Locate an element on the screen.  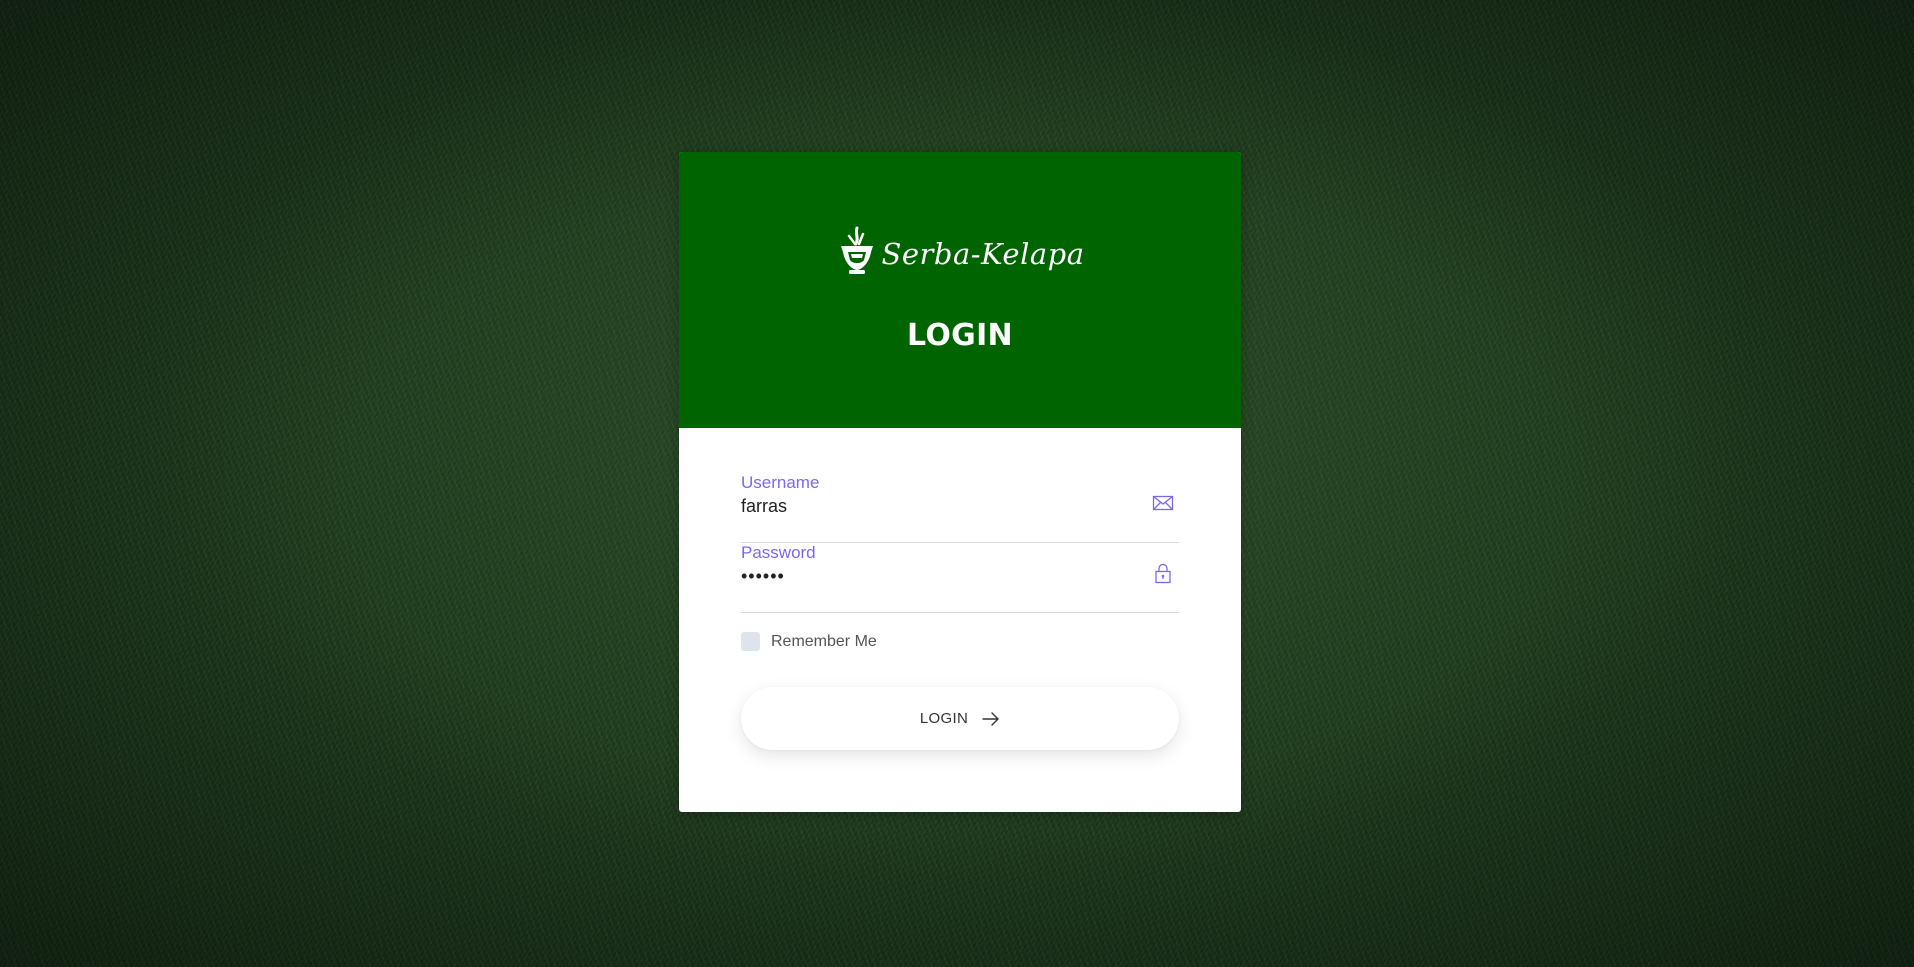
brand: Serba-Kelapa is located at coordinates (960, 251).